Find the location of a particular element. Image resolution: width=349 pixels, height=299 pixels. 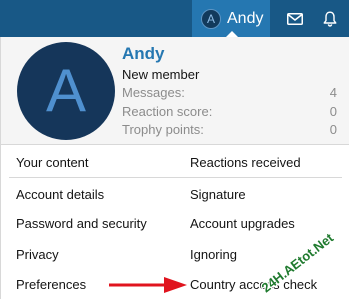

stat-label: Messages: is located at coordinates (153, 92).